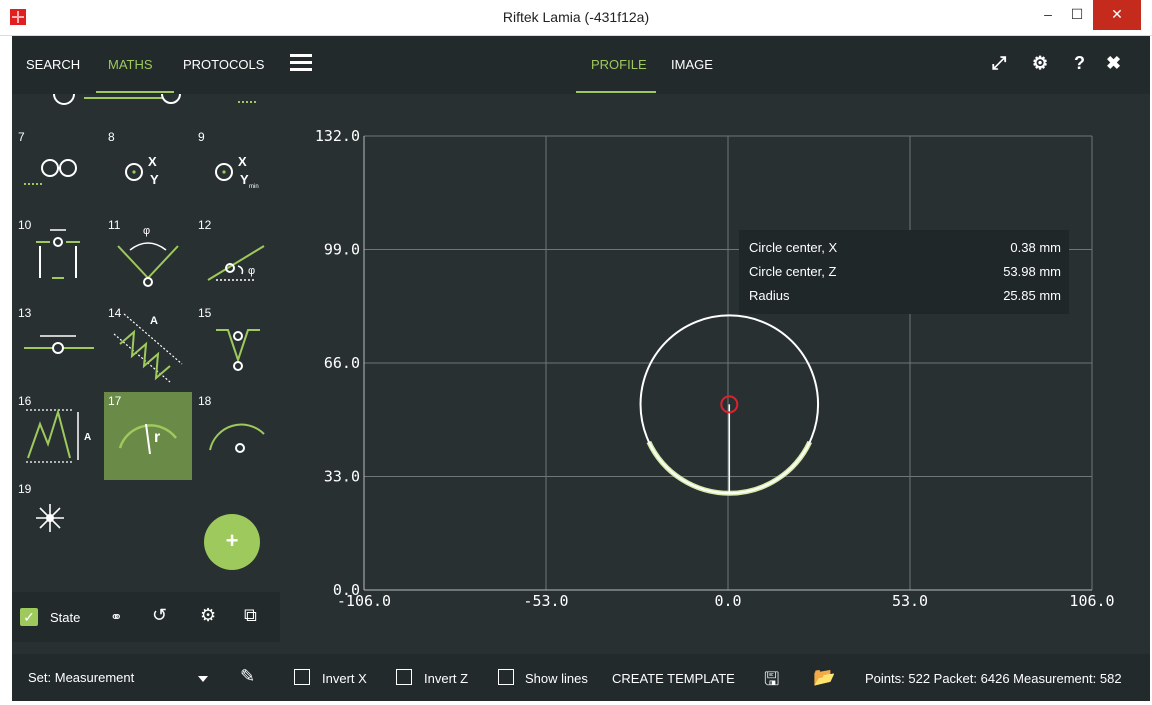 The height and width of the screenshot is (705, 1152). I want to click on two-circles-icon, so click(50, 172).